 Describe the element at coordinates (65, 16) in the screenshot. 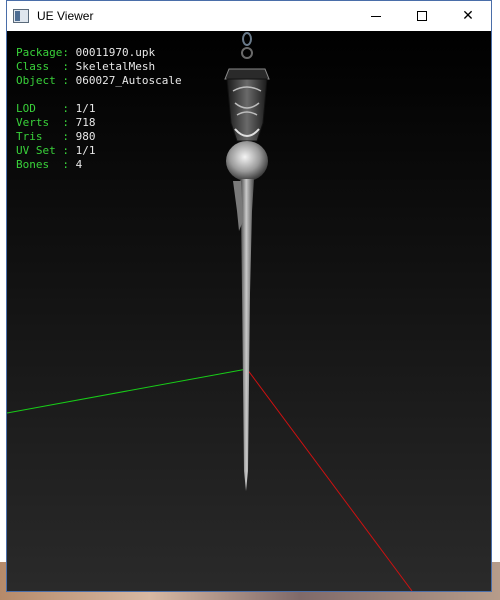

I see `window-title: UE Viewer` at that location.